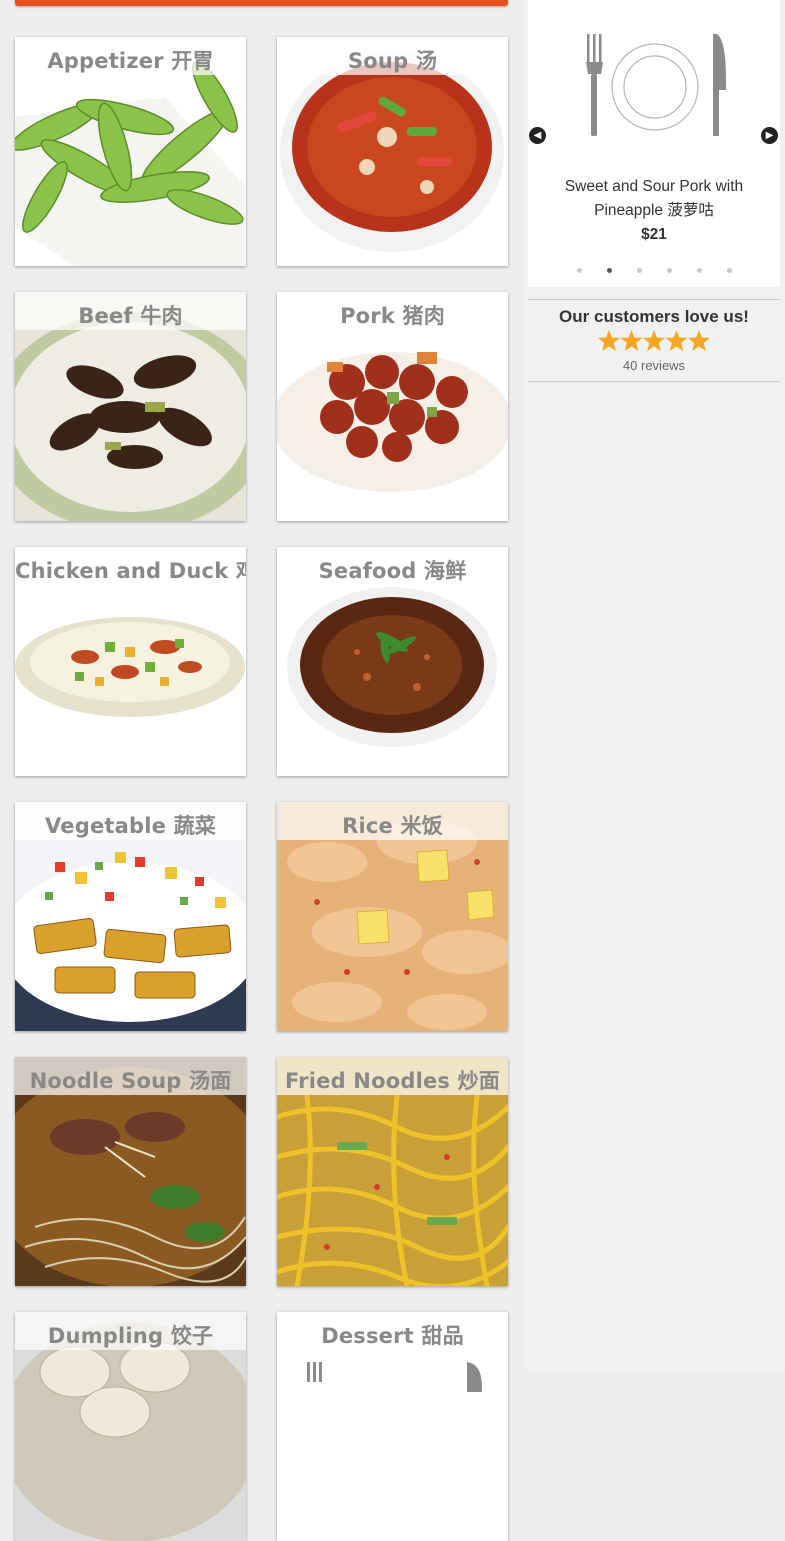 This screenshot has height=1541, width=785. I want to click on reviews-heading: Our customers love us!, so click(654, 316).